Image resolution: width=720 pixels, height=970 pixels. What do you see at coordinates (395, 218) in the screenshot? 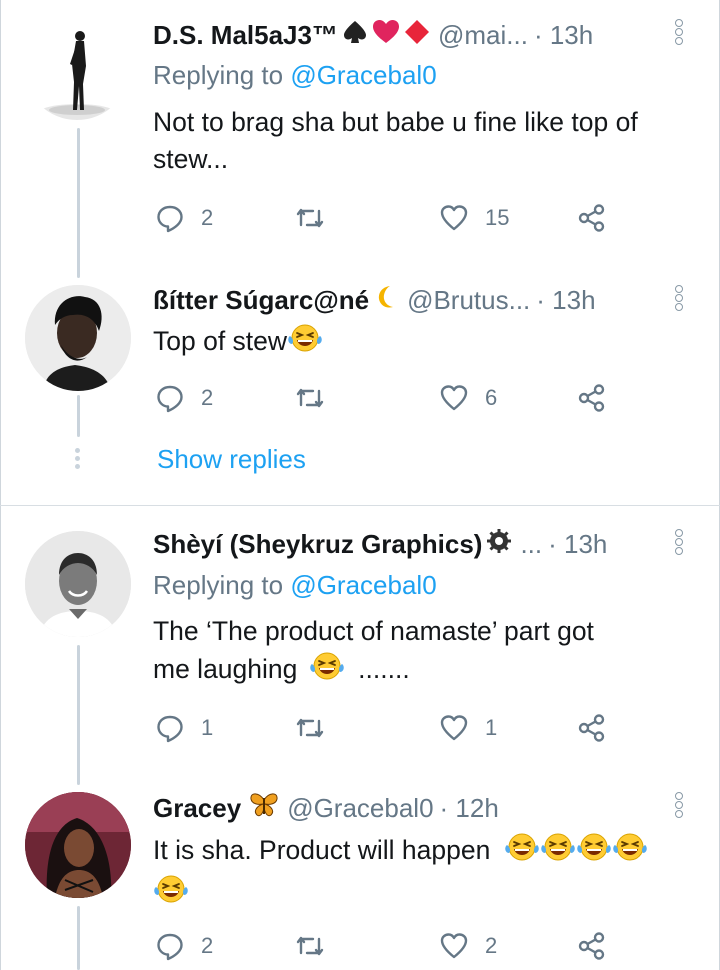
I see `tweet-actions: 2 15` at bounding box center [395, 218].